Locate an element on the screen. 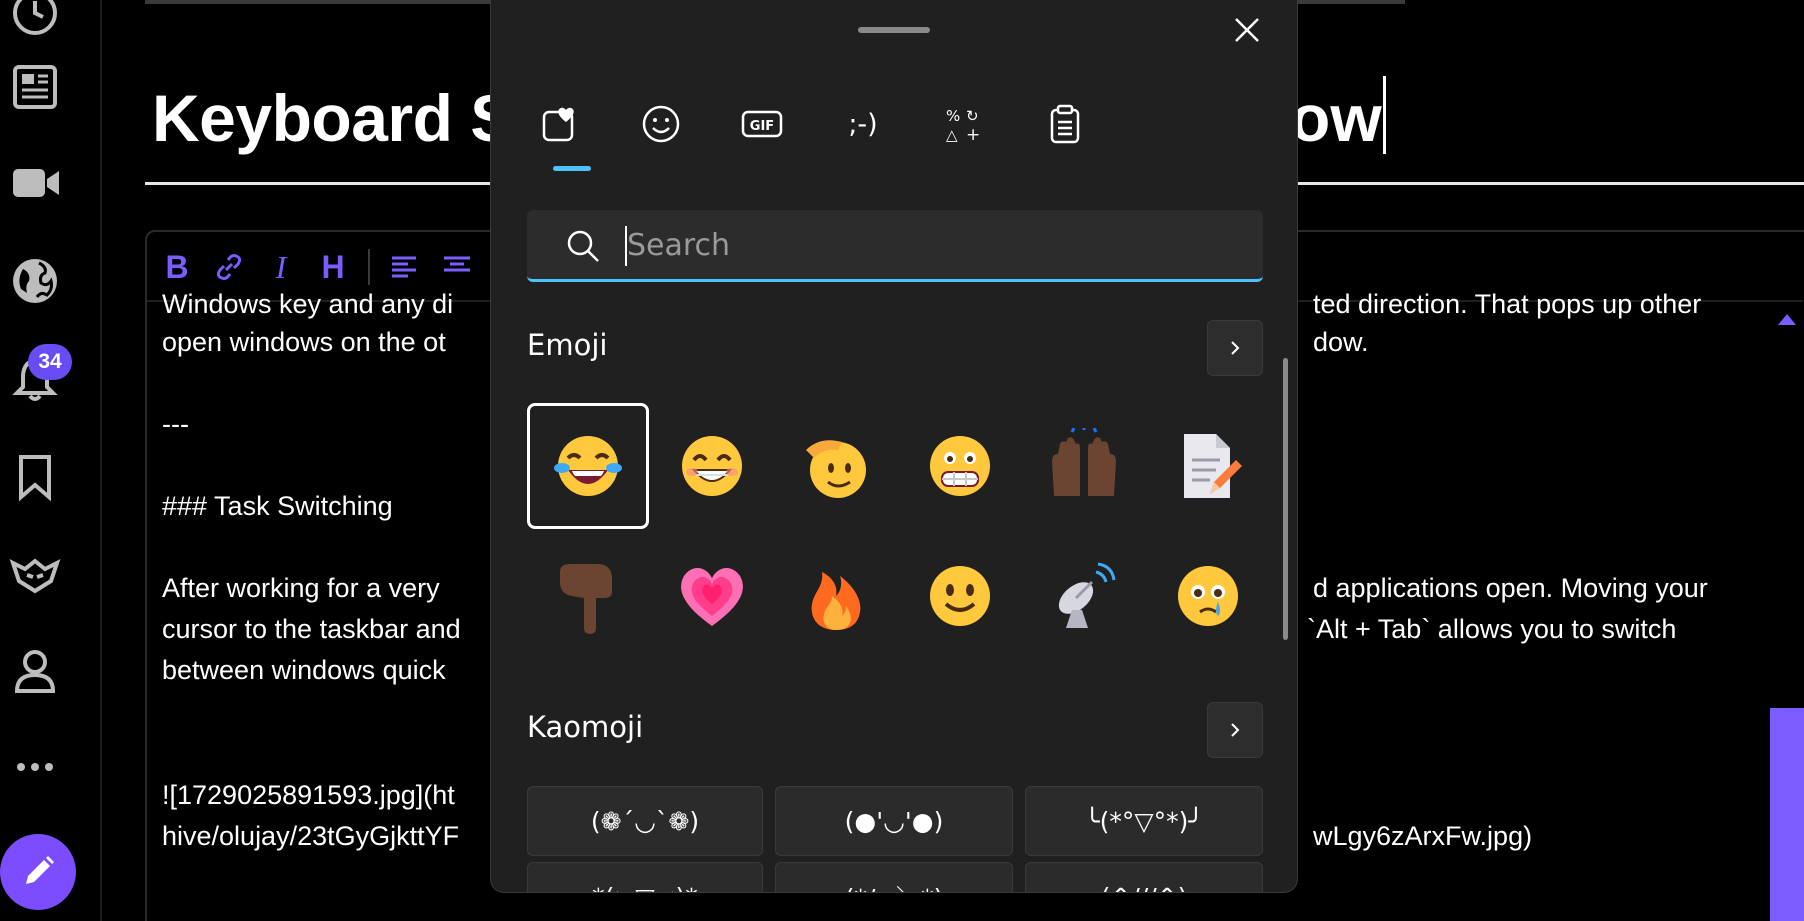 The height and width of the screenshot is (921, 1804). svg-text: GIF is located at coordinates (762, 126).